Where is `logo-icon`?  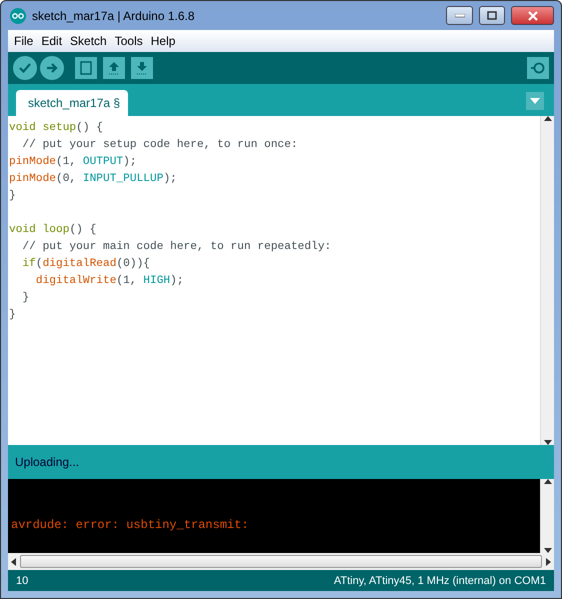 logo-icon is located at coordinates (18, 16).